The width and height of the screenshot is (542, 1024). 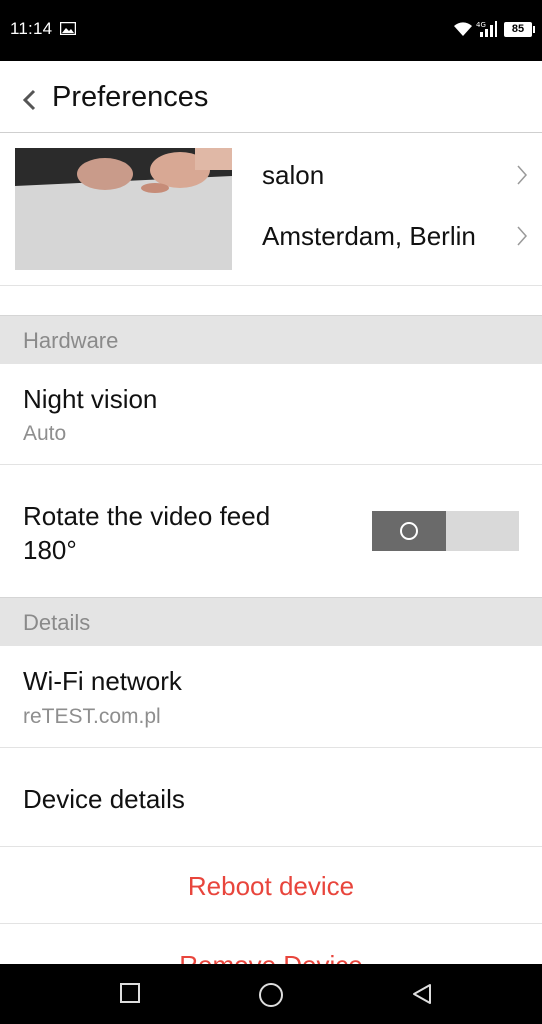 What do you see at coordinates (90, 399) in the screenshot?
I see `night-vision-label: Night vision` at bounding box center [90, 399].